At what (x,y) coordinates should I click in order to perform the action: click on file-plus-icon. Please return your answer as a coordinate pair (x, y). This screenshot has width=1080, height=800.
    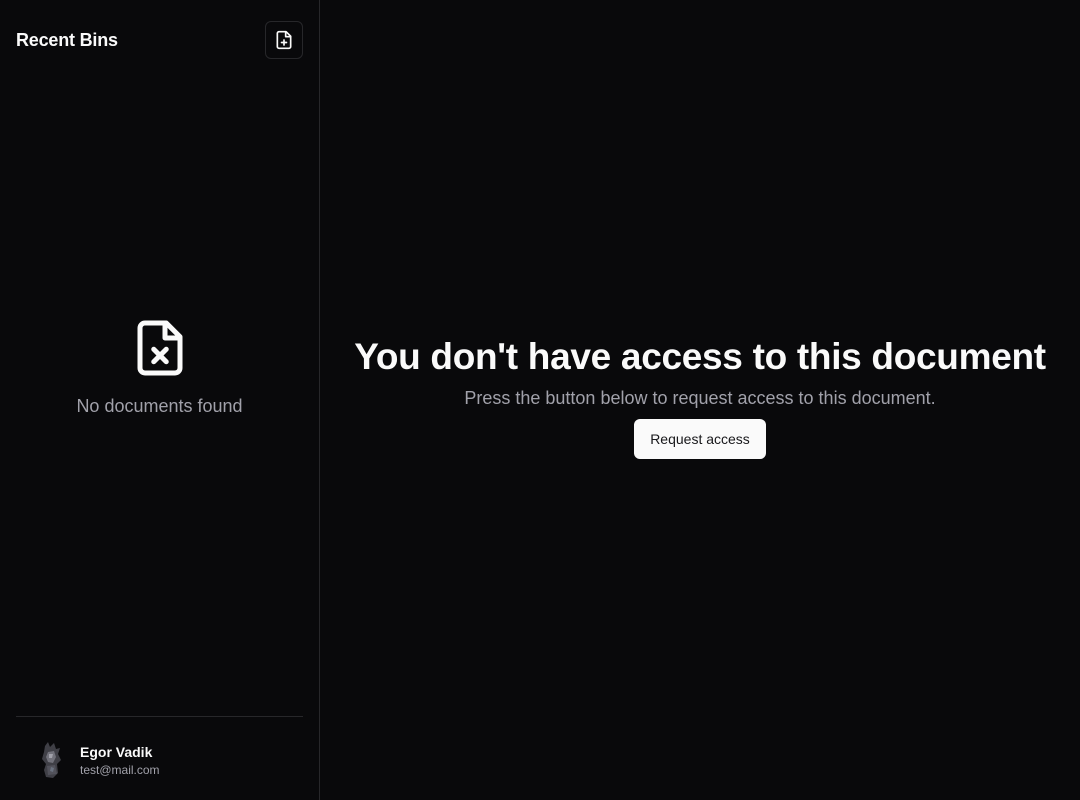
    Looking at the image, I should click on (284, 40).